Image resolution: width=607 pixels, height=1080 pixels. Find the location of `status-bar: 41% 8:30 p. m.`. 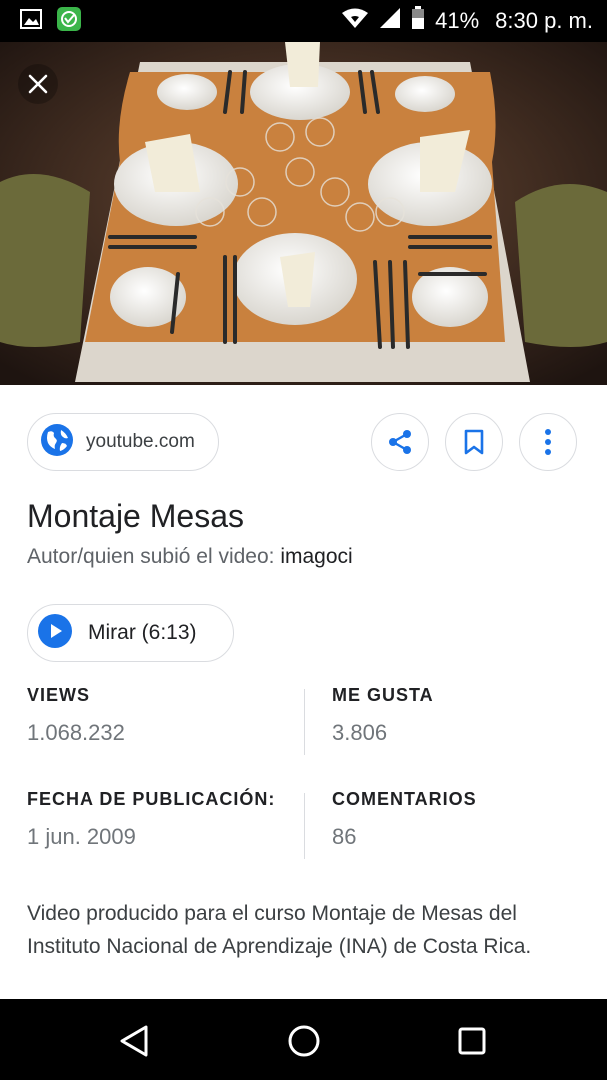

status-bar: 41% 8:30 p. m. is located at coordinates (303, 21).